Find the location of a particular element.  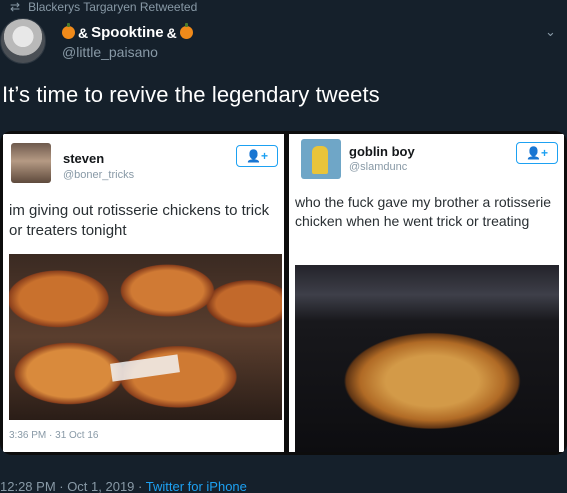

tweet-text: It’s time to revive the legendary tweets is located at coordinates (191, 94).